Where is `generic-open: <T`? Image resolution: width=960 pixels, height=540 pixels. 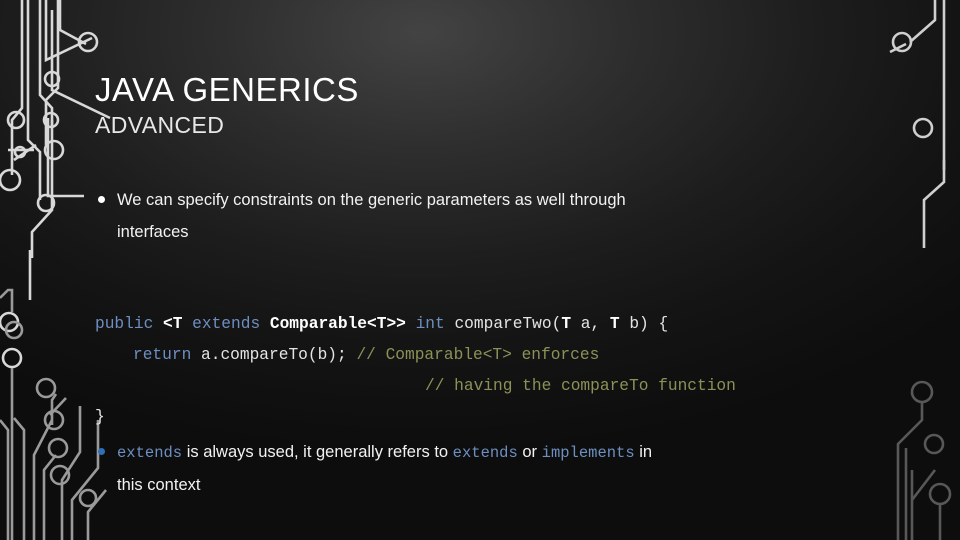 generic-open: <T is located at coordinates (173, 324).